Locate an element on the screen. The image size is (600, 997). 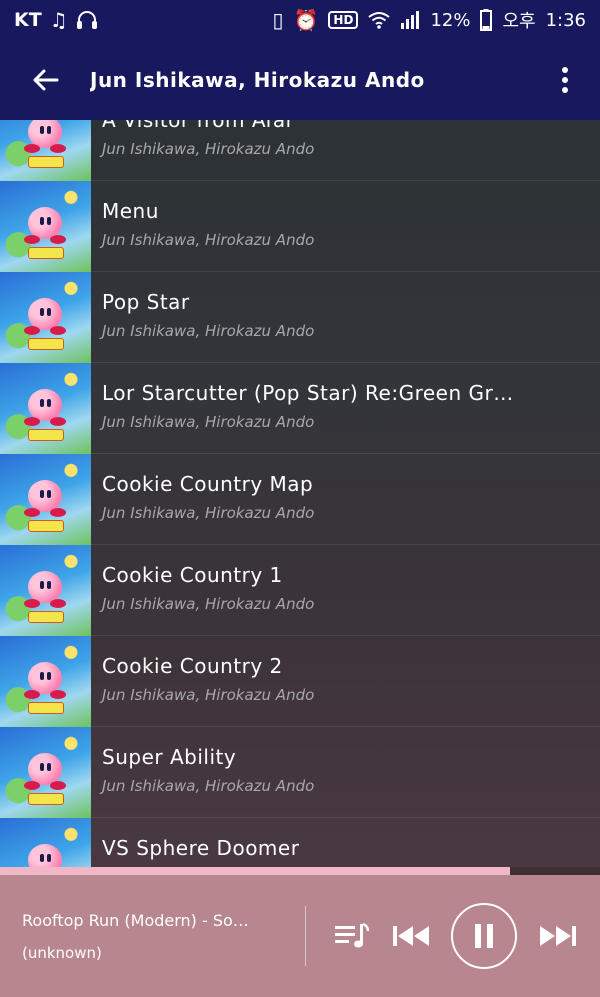
pause-icon is located at coordinates (484, 936).